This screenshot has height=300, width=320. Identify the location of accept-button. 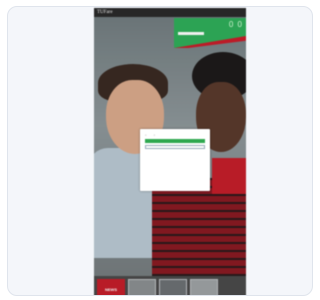
(175, 141).